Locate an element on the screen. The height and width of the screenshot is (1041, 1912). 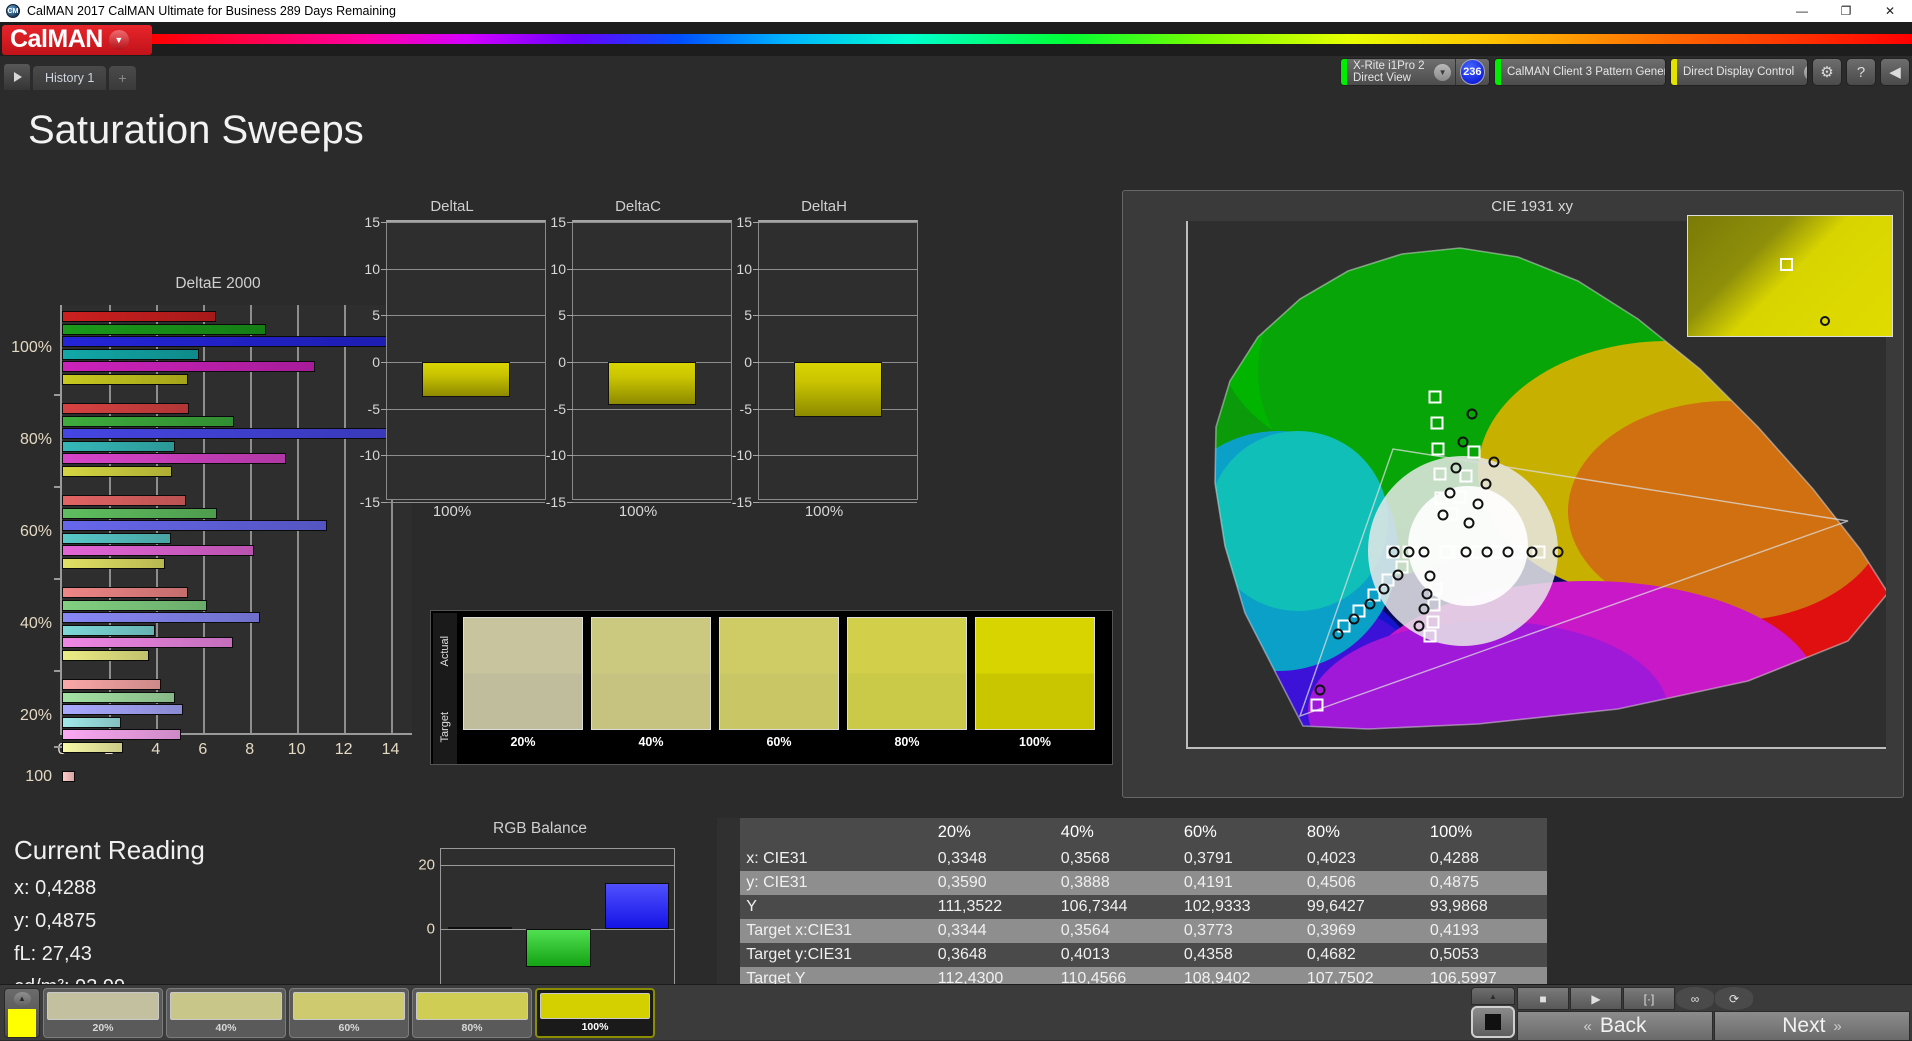
back-button: « Back is located at coordinates (1615, 1026).